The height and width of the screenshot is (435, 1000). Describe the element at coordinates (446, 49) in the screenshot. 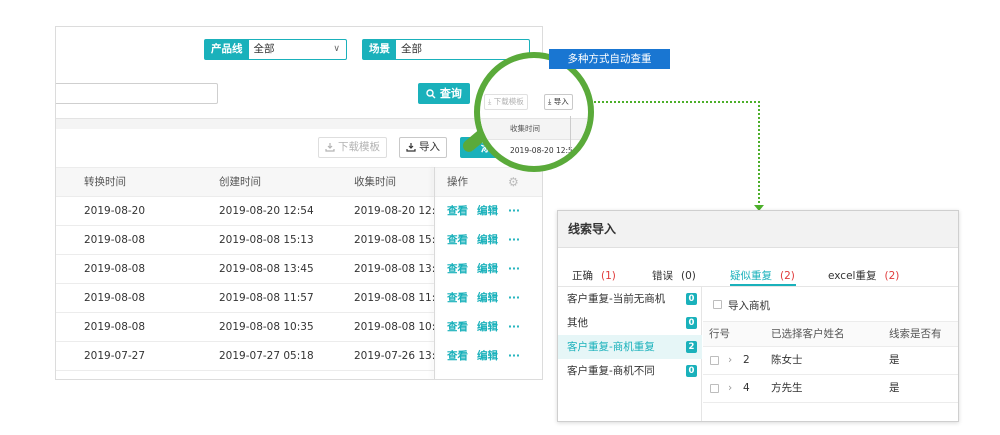

I see `scene-select: 场景 全部` at that location.